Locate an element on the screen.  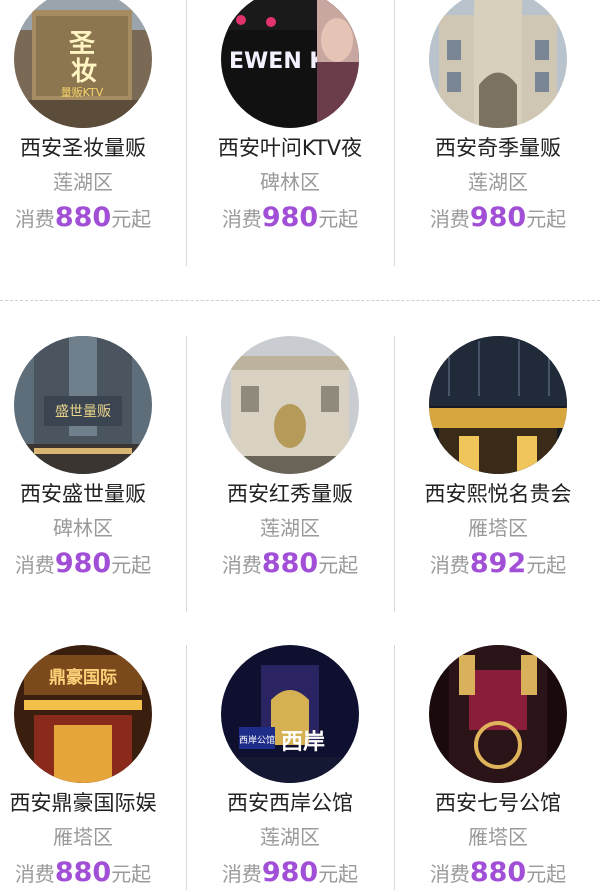
venue-card: 西安熙悦名贵会 雁塔区 消费892元起 is located at coordinates (498, 459).